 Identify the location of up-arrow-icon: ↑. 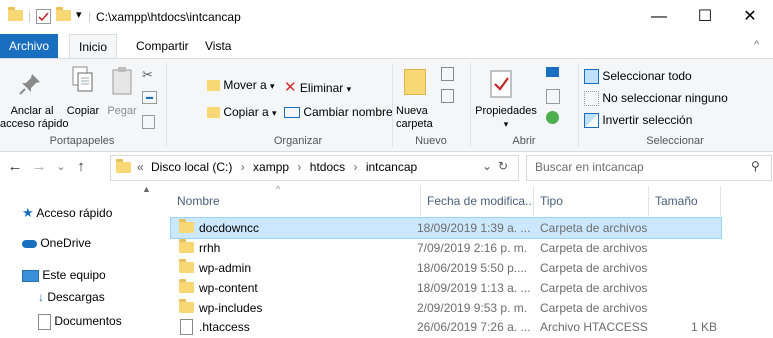
(81, 166).